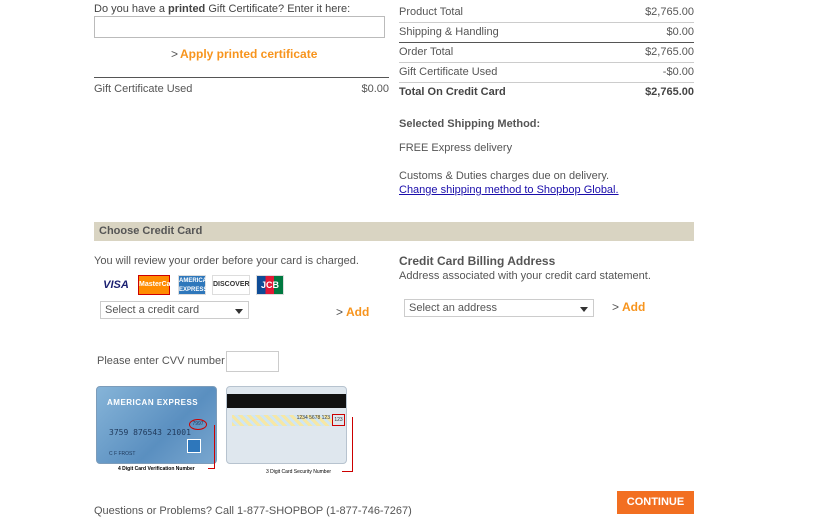 This screenshot has width=840, height=531. What do you see at coordinates (470, 124) in the screenshot?
I see `shipping-method-title: Selected Shipping Method:` at bounding box center [470, 124].